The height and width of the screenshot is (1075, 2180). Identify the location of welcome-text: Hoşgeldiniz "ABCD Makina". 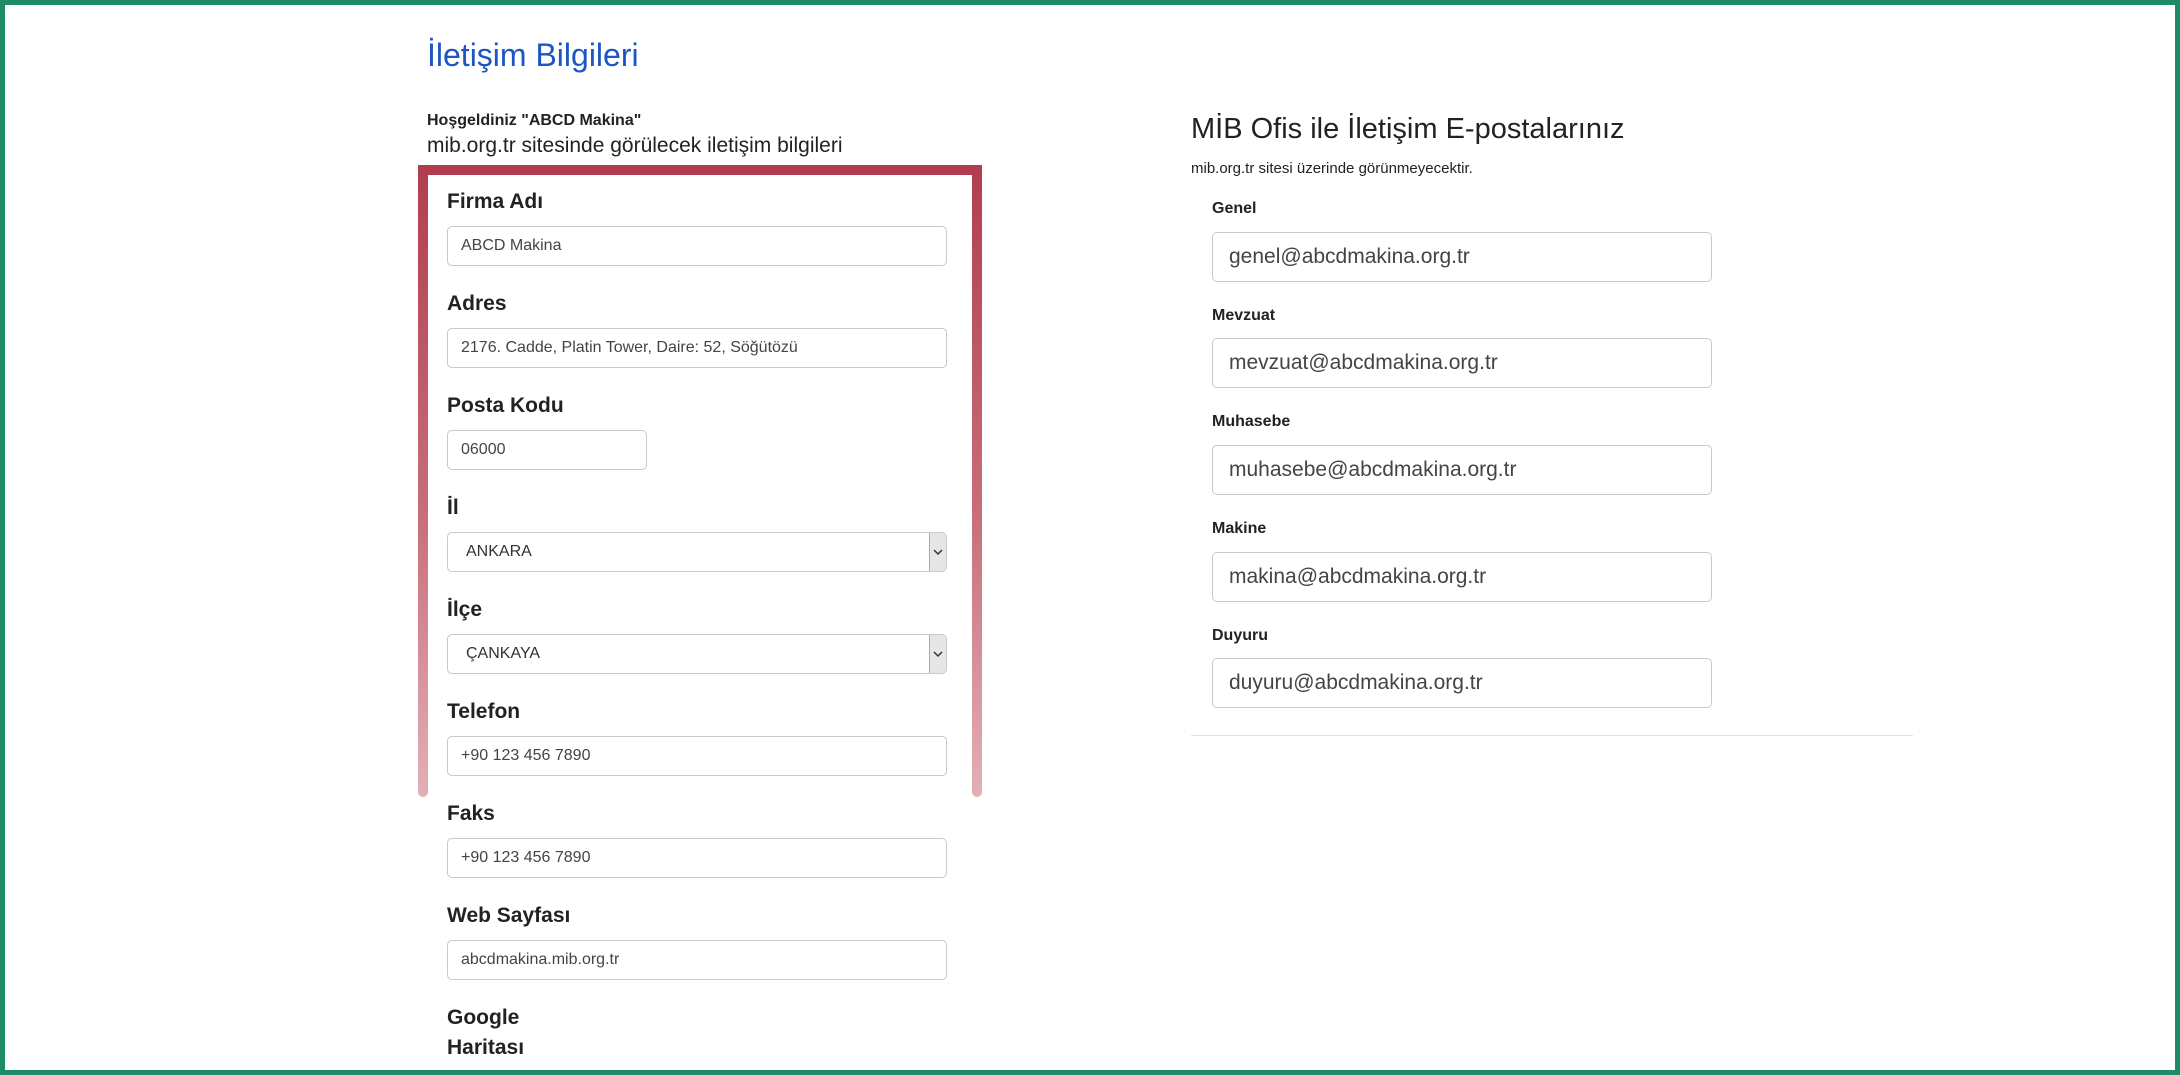
(534, 120).